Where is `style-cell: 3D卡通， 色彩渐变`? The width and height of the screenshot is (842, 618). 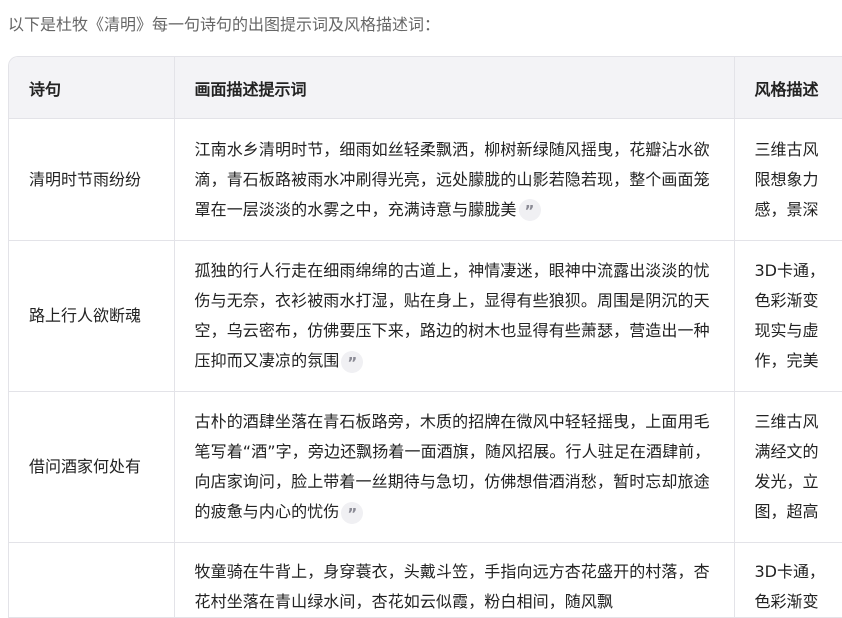
style-cell: 3D卡通， 色彩渐变 is located at coordinates (788, 580).